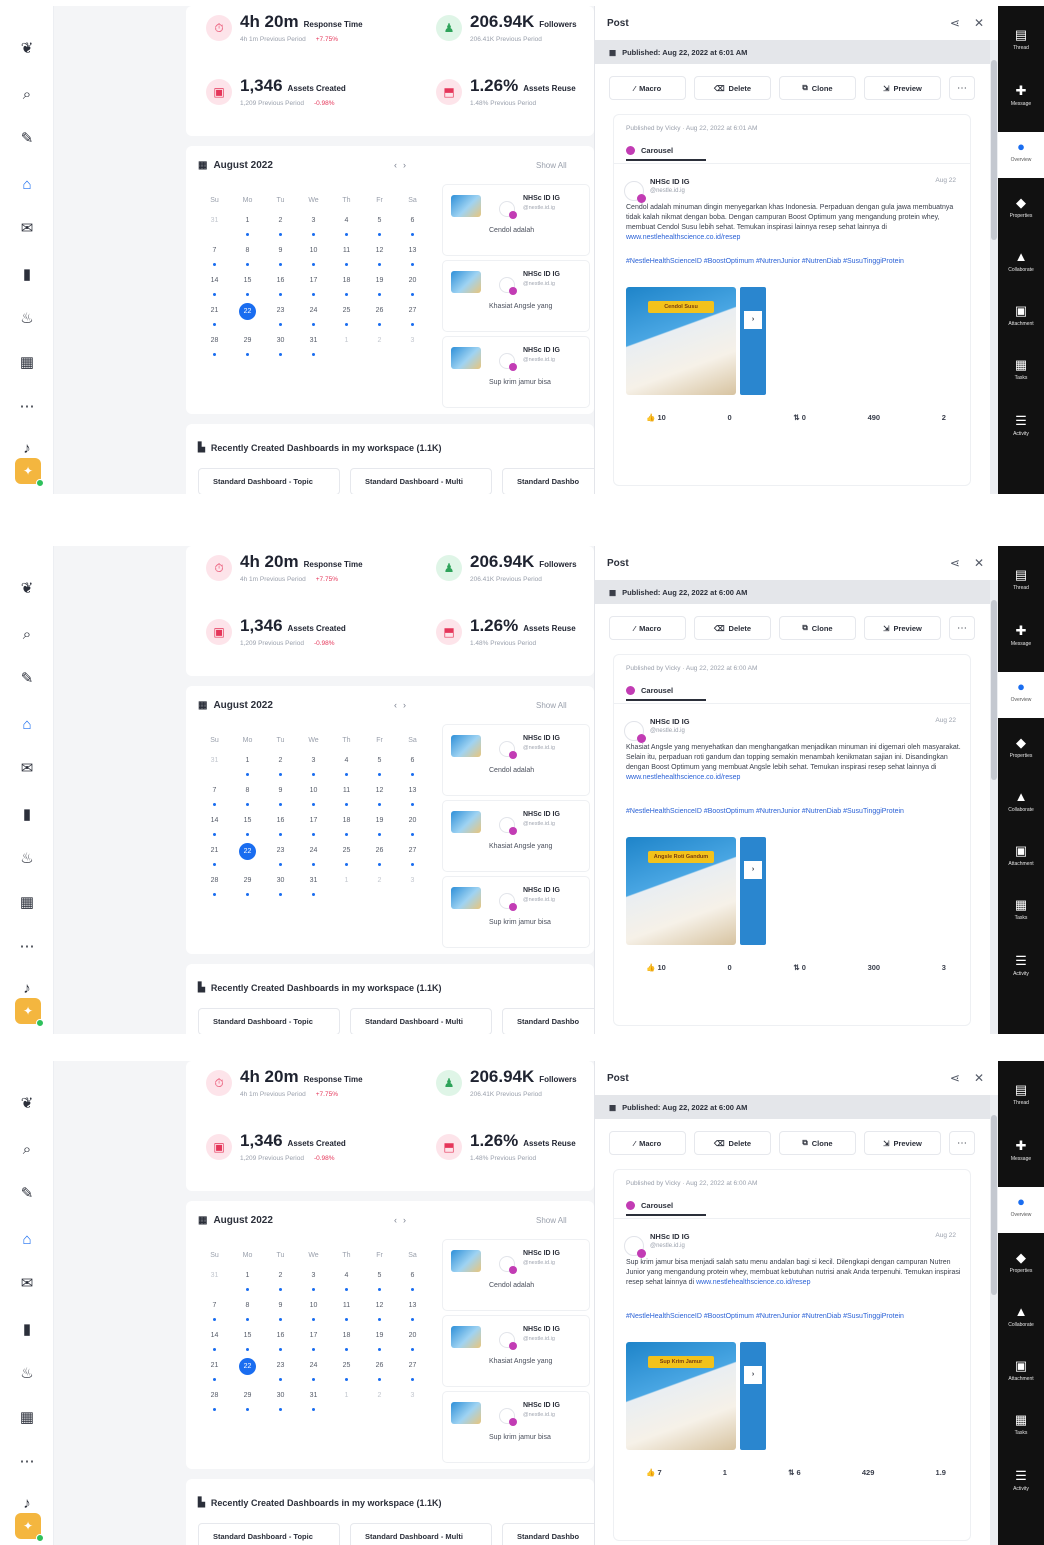  Describe the element at coordinates (902, 1143) in the screenshot. I see `preview-button: ⇲ Preview` at that location.